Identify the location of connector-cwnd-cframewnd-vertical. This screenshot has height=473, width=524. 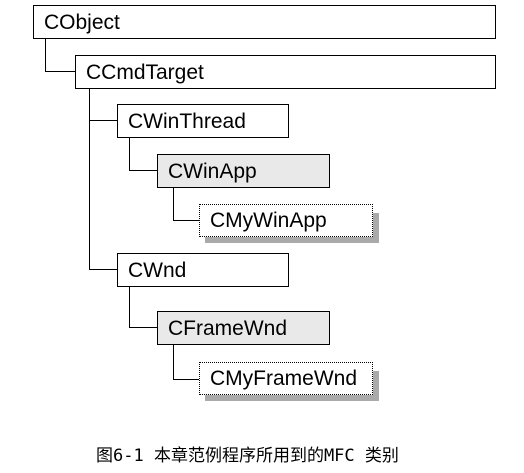
(129, 306).